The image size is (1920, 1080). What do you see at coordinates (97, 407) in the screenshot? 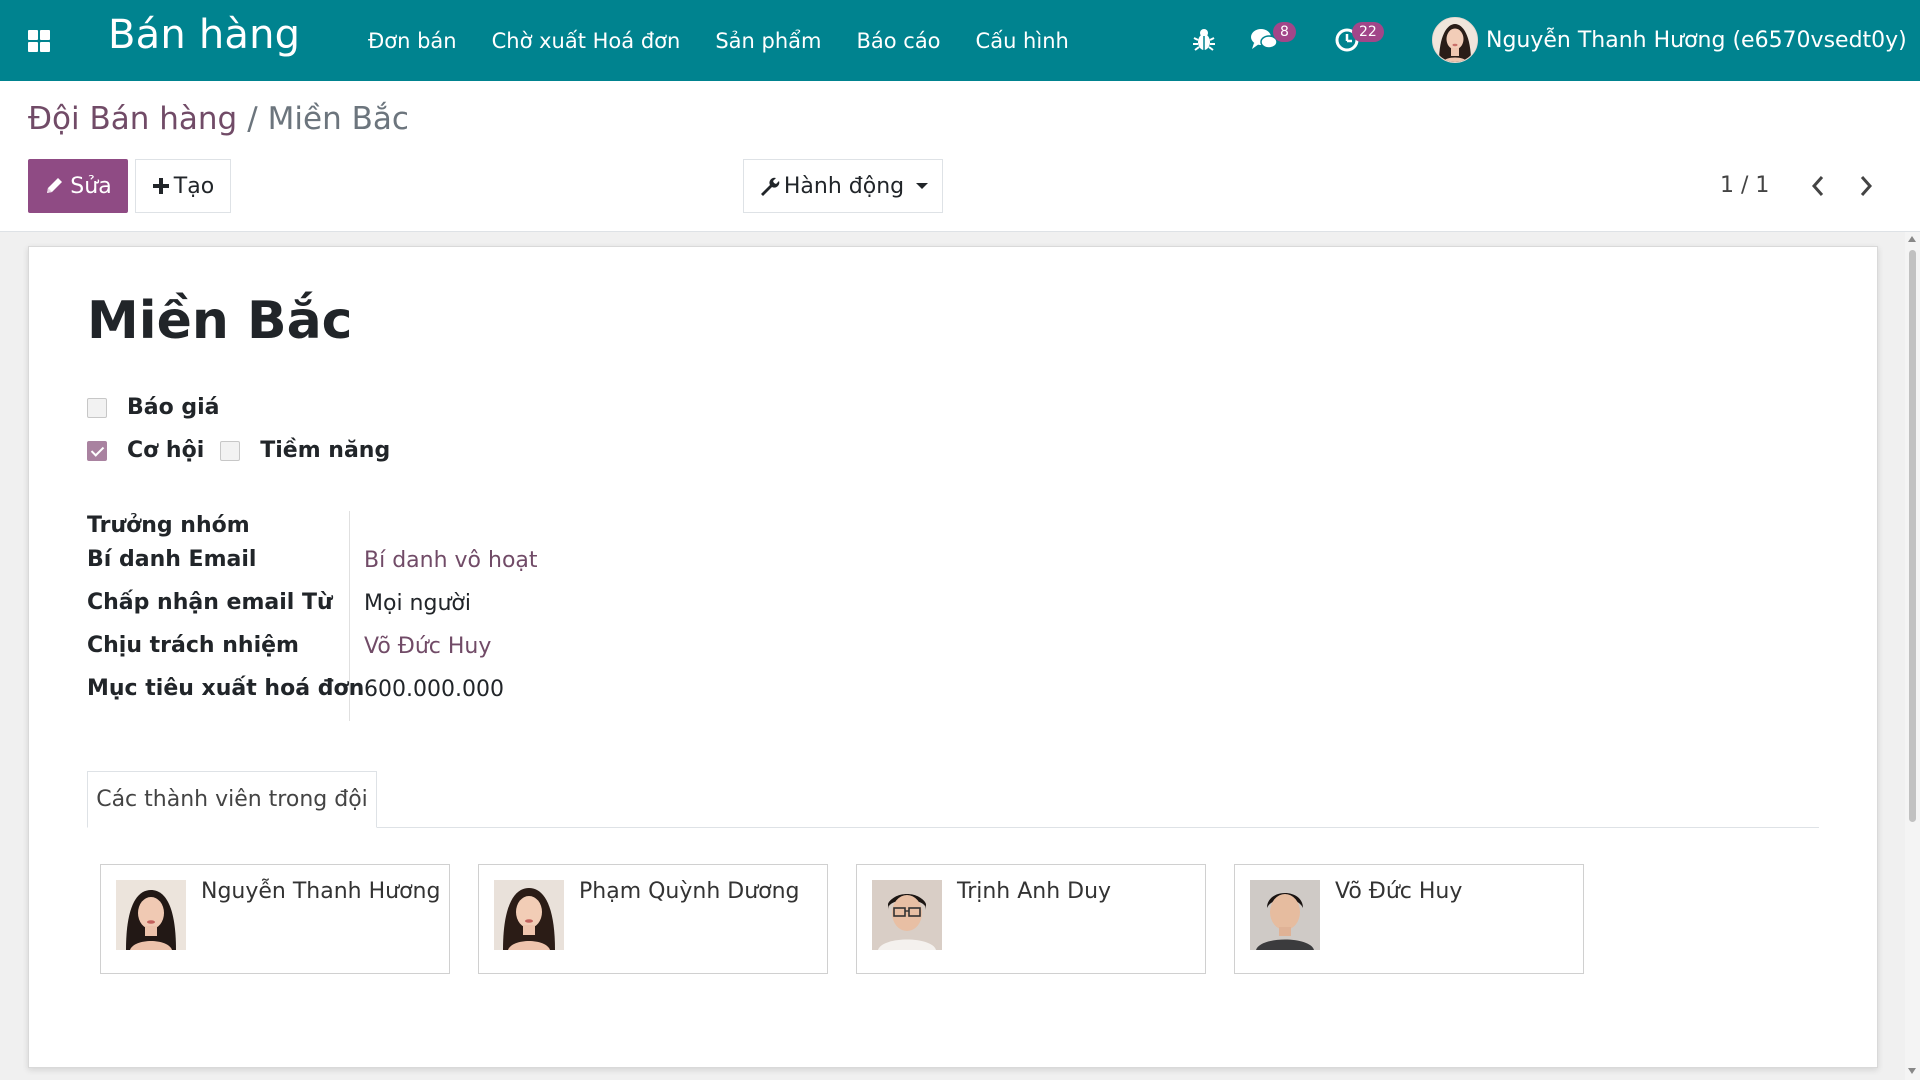
I see `quotations-checkbox` at bounding box center [97, 407].